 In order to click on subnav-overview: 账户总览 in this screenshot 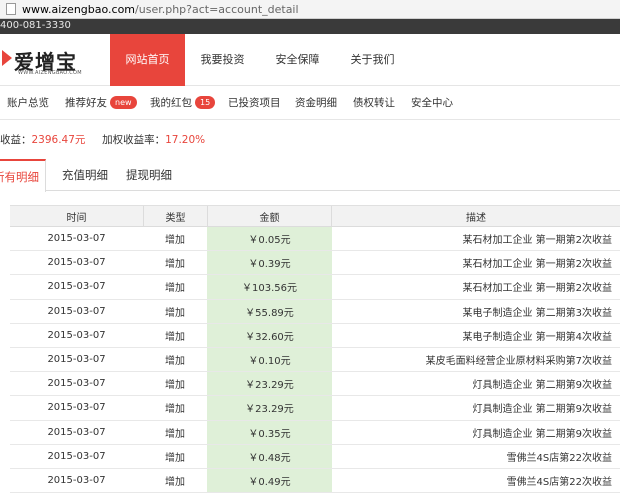, I will do `click(28, 103)`.